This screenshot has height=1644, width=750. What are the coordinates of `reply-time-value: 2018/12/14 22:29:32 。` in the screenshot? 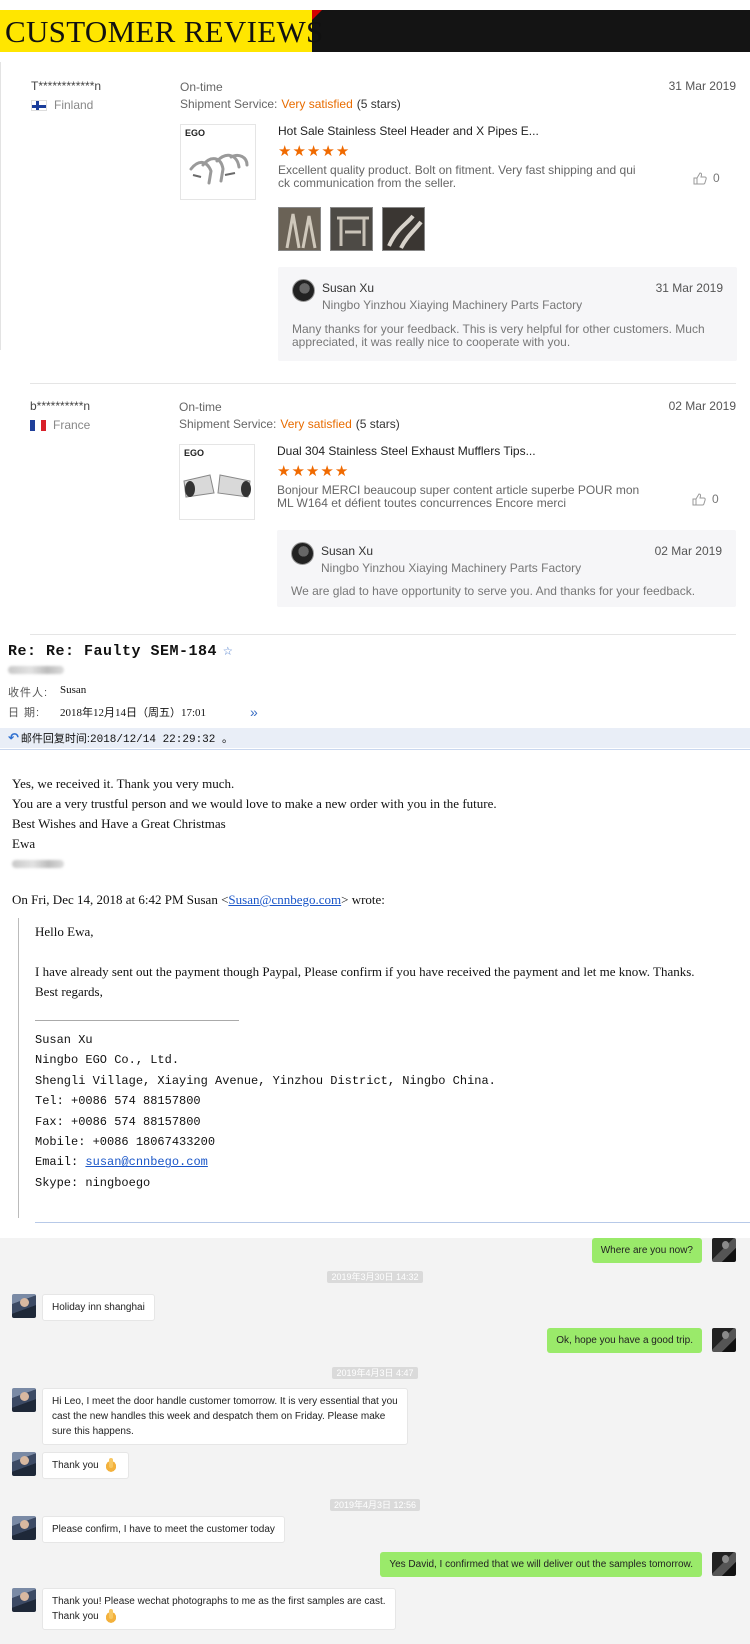 It's located at (161, 740).